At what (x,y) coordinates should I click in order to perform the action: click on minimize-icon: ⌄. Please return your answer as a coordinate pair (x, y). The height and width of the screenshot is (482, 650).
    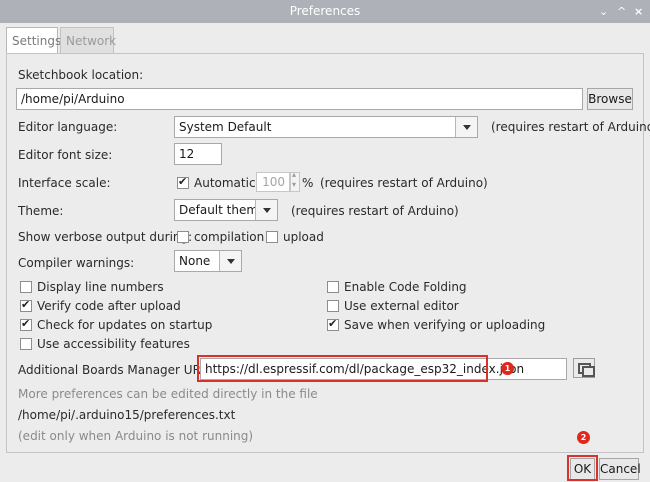
    Looking at the image, I should click on (603, 11).